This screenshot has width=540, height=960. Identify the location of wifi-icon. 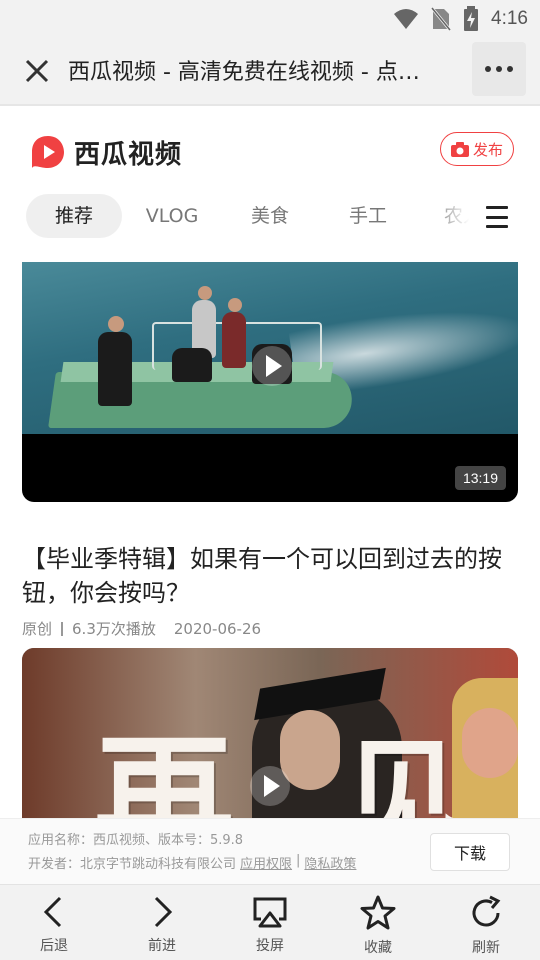
(406, 19).